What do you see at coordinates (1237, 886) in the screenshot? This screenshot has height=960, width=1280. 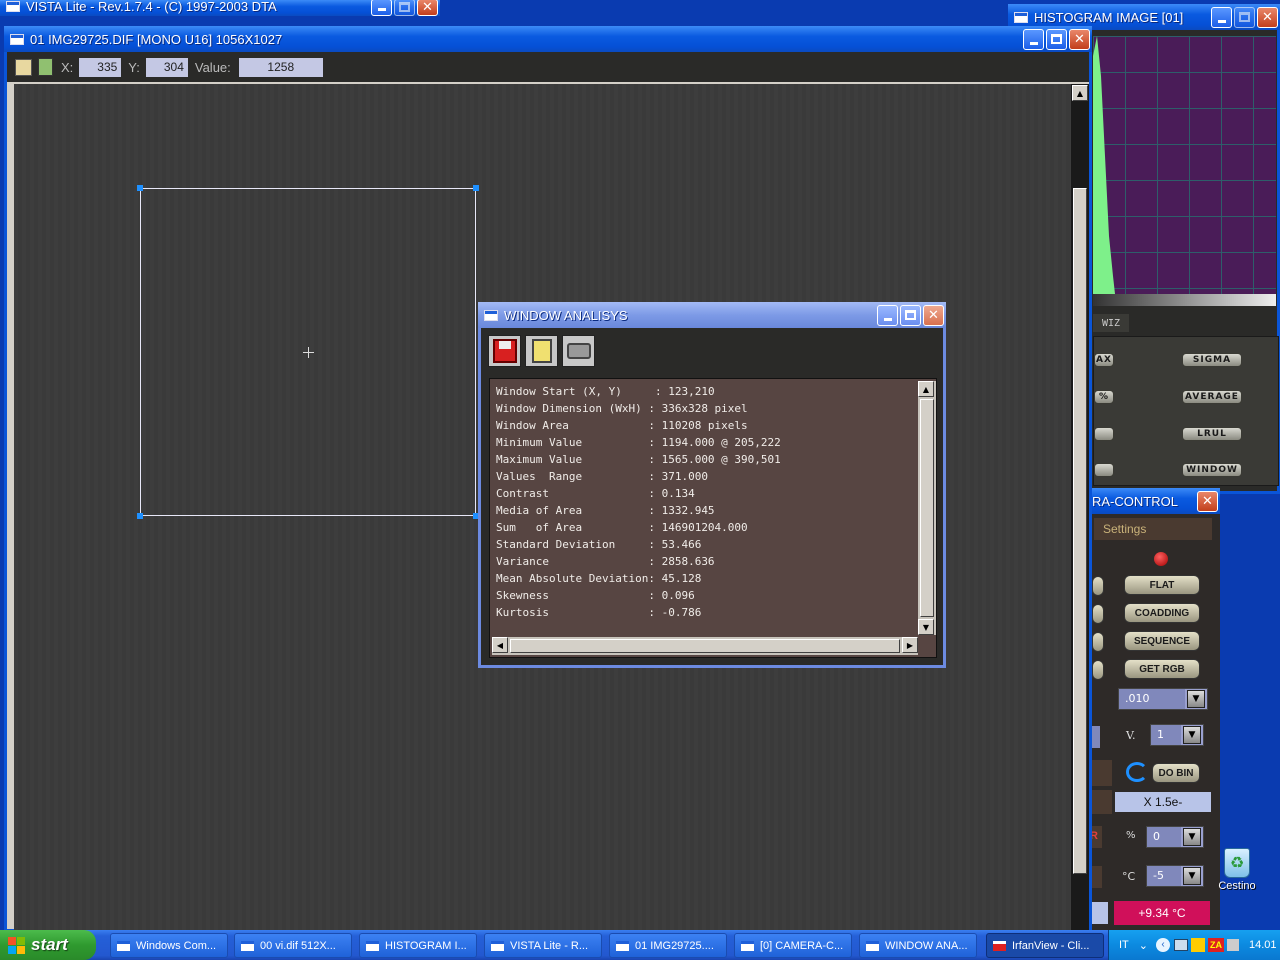 I see `recycle-bin-label: Cestino` at bounding box center [1237, 886].